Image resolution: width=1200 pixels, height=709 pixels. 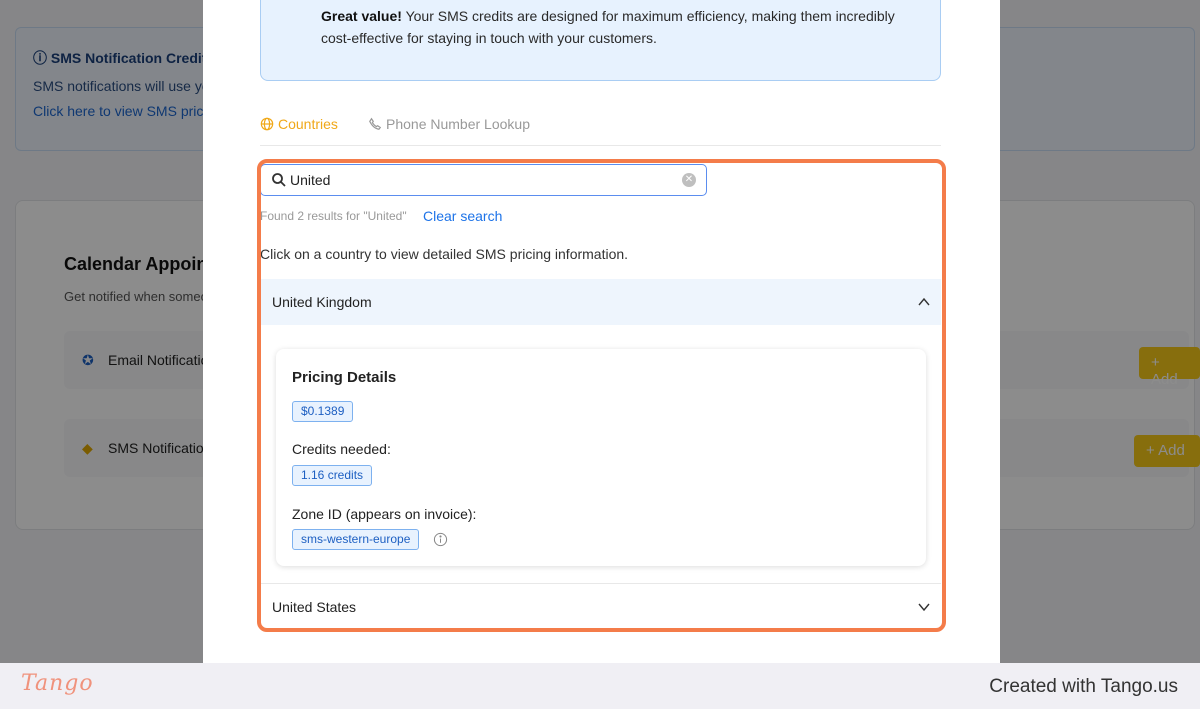 What do you see at coordinates (600, 686) in the screenshot?
I see `tango-footer: Tango Created with Tango.us` at bounding box center [600, 686].